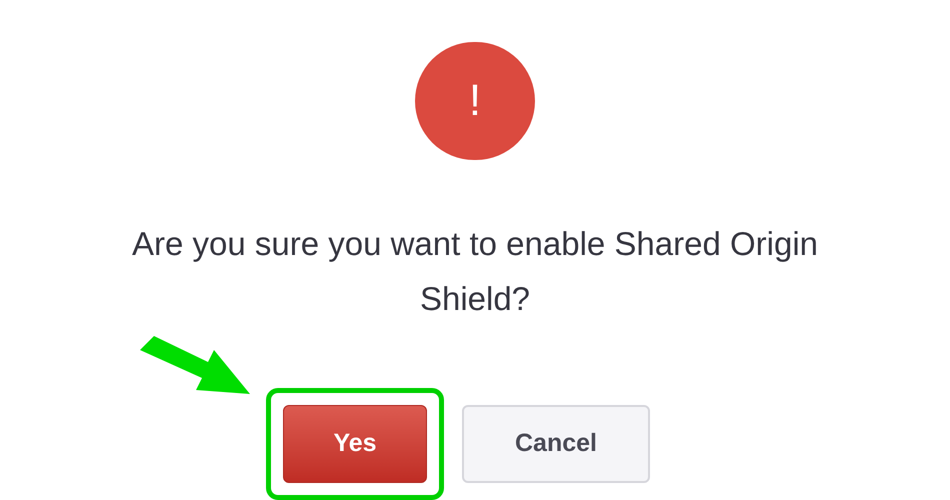 This screenshot has height=500, width=950. Describe the element at coordinates (556, 444) in the screenshot. I see `cancel-button: Cancel` at that location.